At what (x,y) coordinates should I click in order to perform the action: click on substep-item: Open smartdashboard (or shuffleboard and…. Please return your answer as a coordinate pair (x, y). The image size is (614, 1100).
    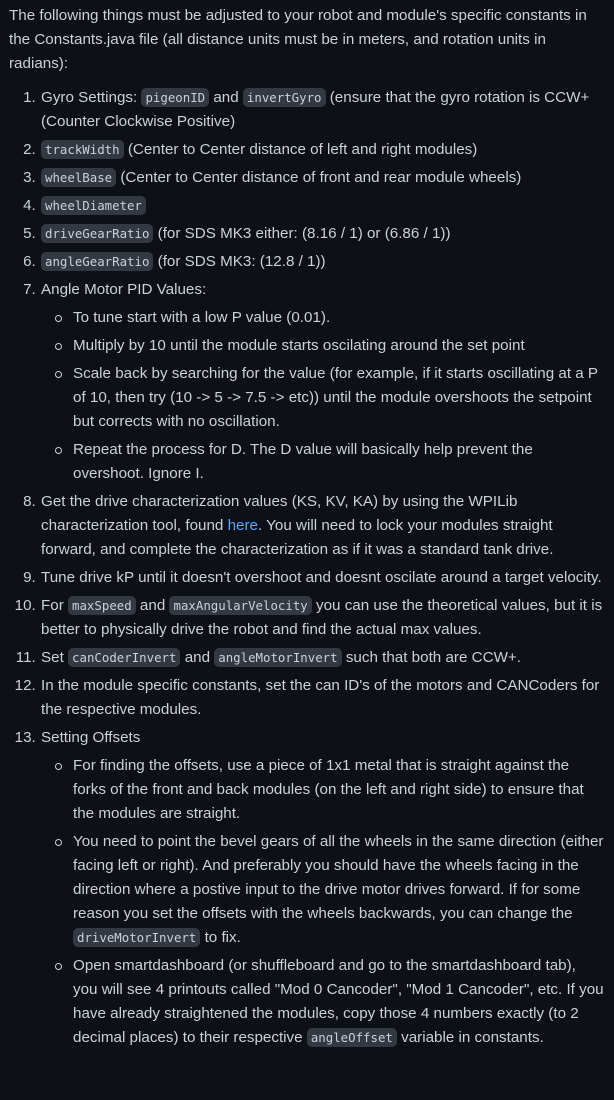
    Looking at the image, I should click on (329, 1002).